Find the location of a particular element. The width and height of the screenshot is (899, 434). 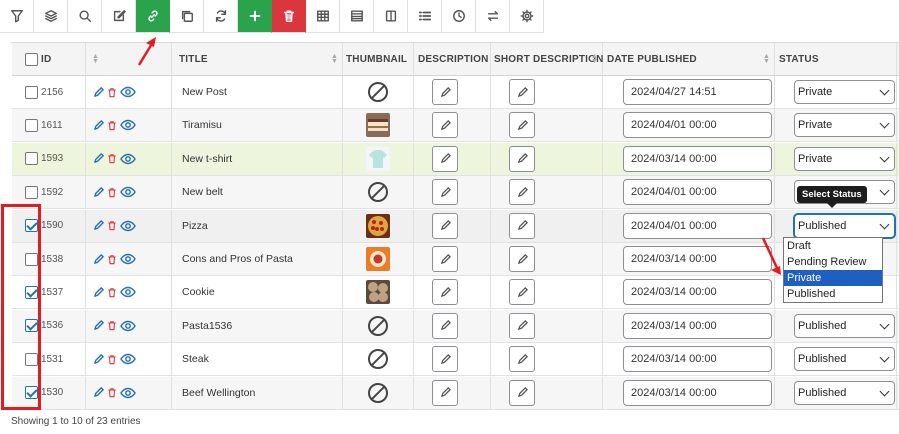

add-button is located at coordinates (255, 16).